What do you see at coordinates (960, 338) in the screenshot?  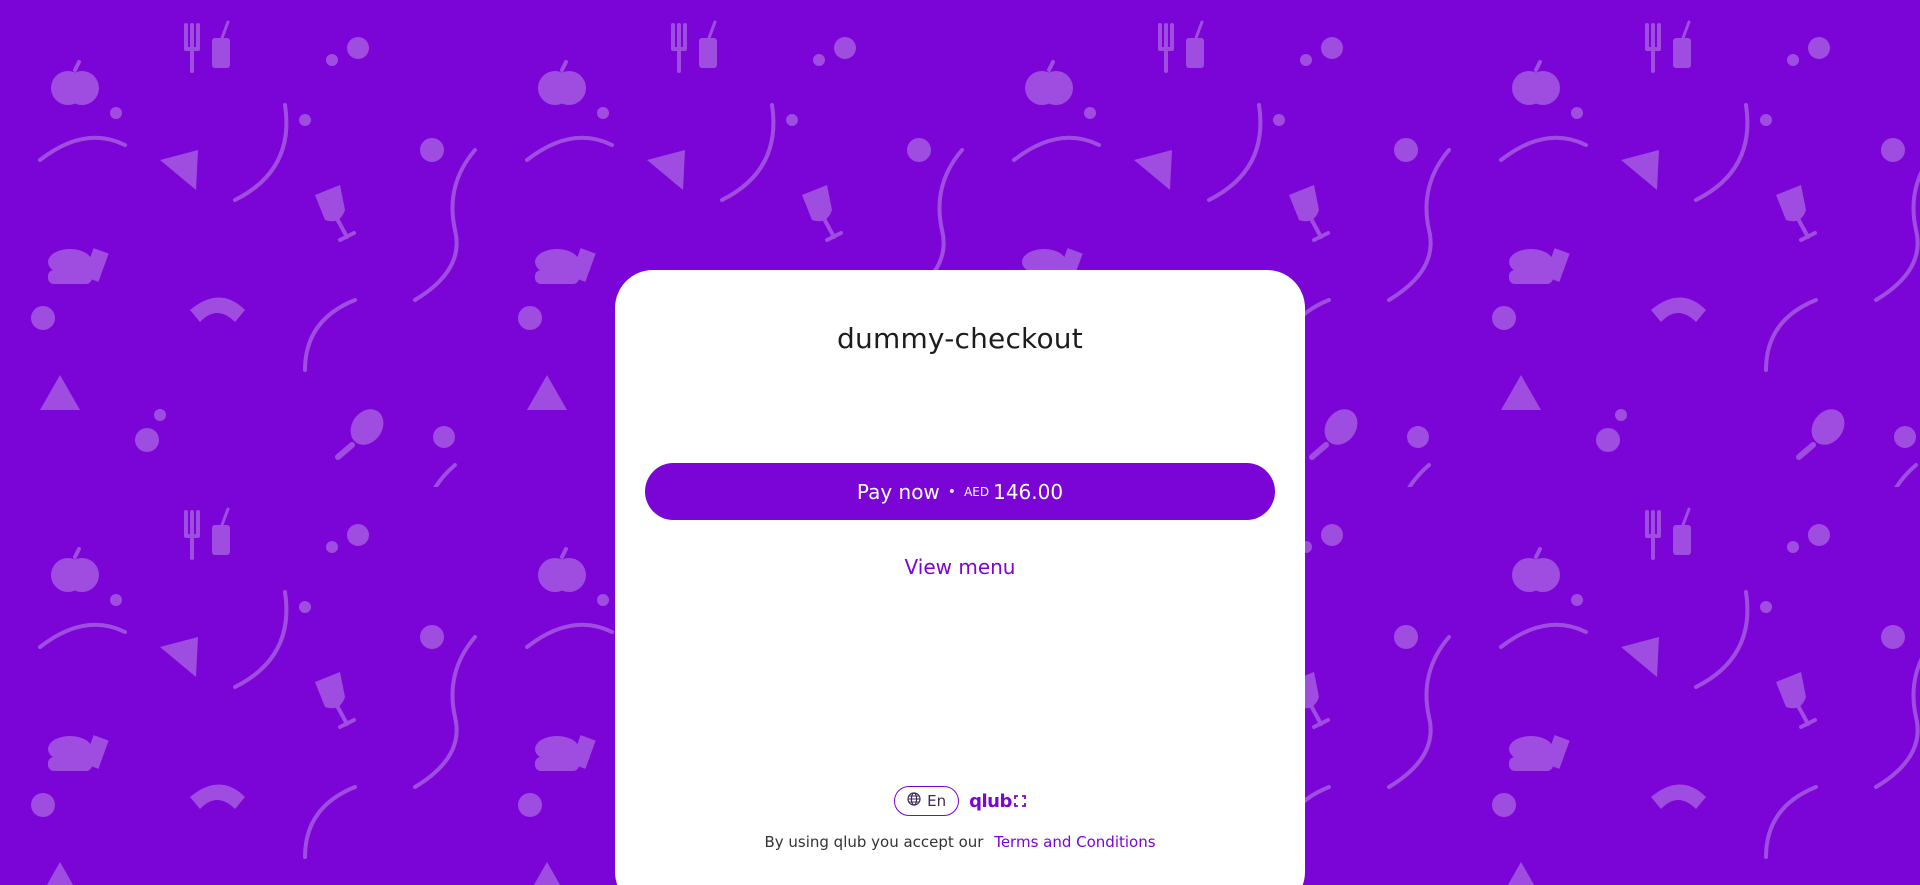 I see `restaurant-title: dummy-checkout` at bounding box center [960, 338].